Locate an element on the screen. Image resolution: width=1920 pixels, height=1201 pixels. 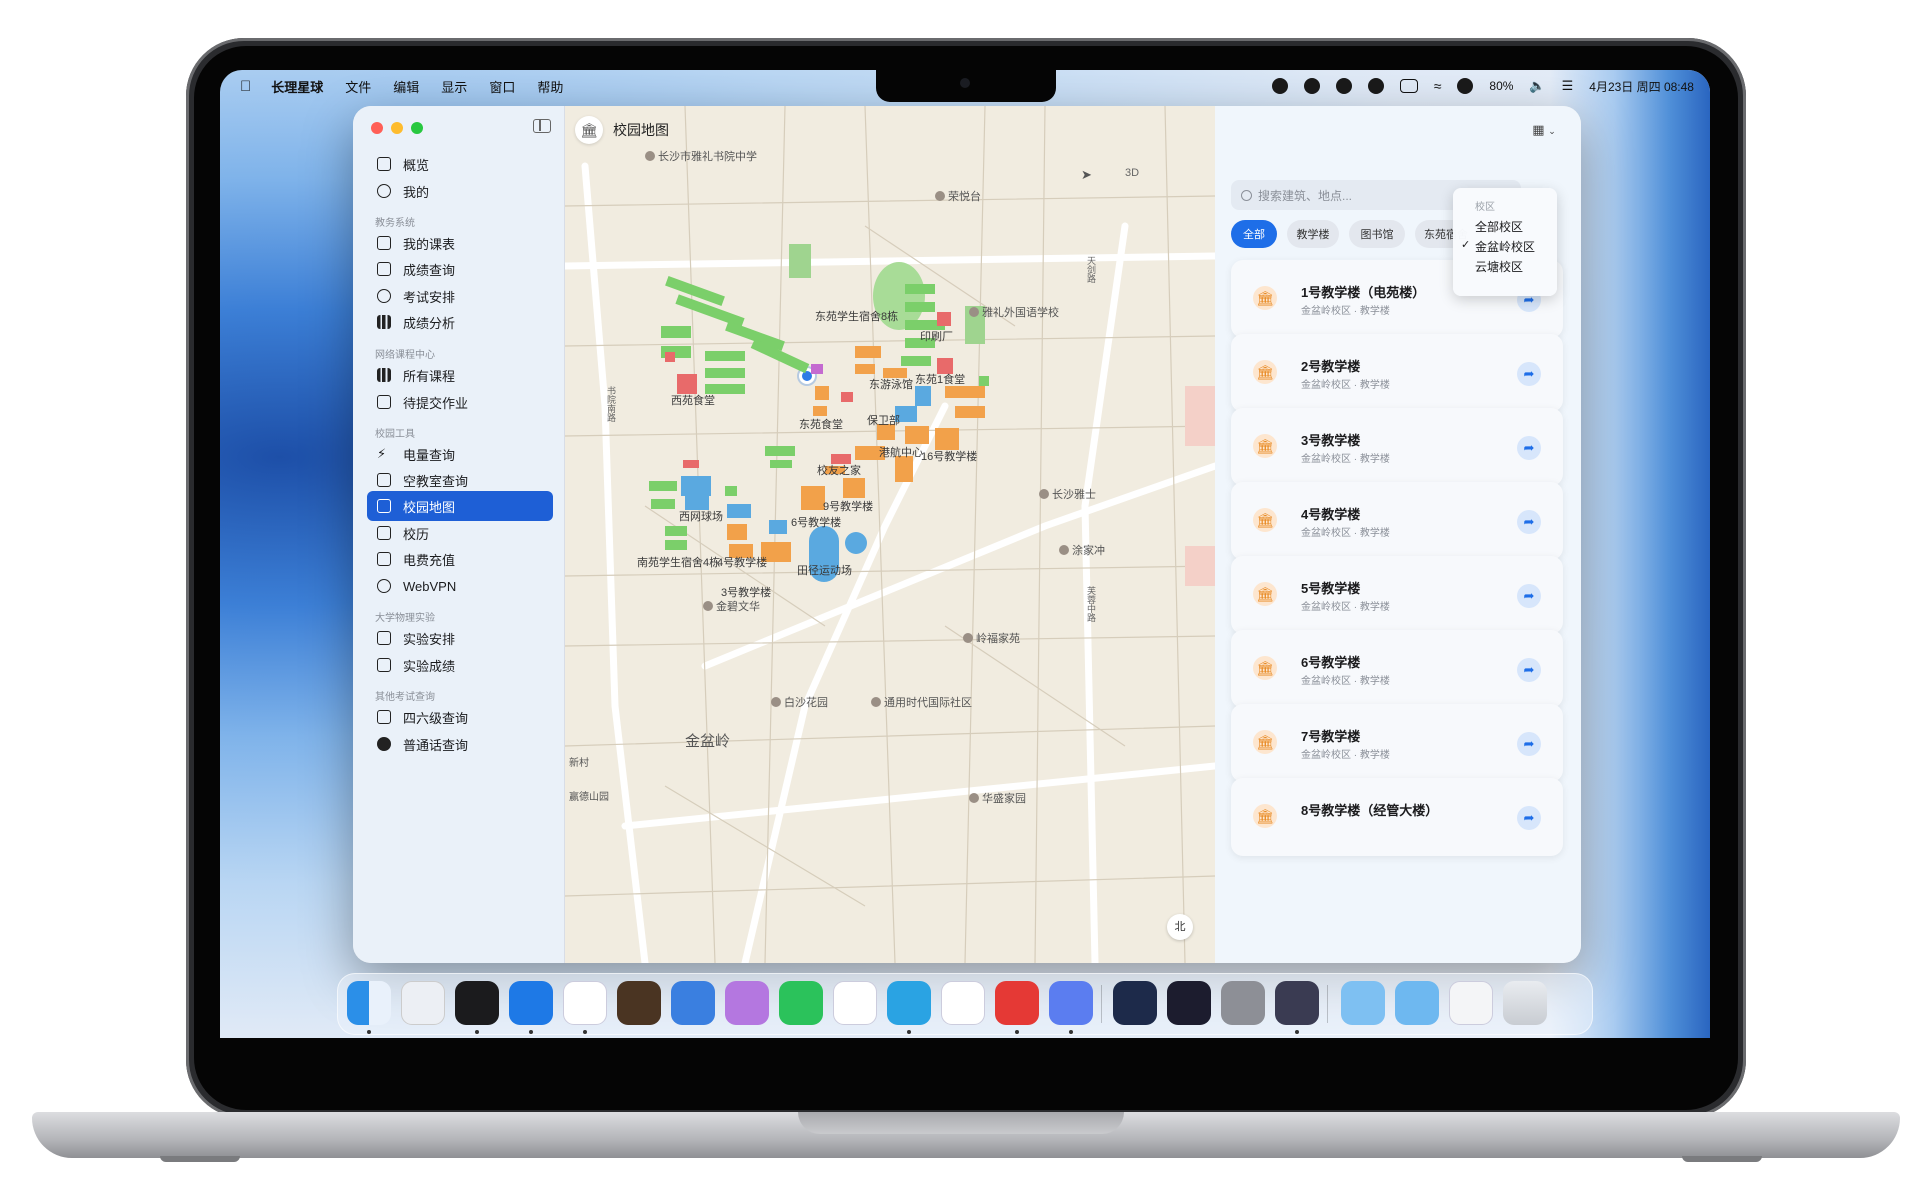
map-label: 西网球场 is located at coordinates (701, 516).